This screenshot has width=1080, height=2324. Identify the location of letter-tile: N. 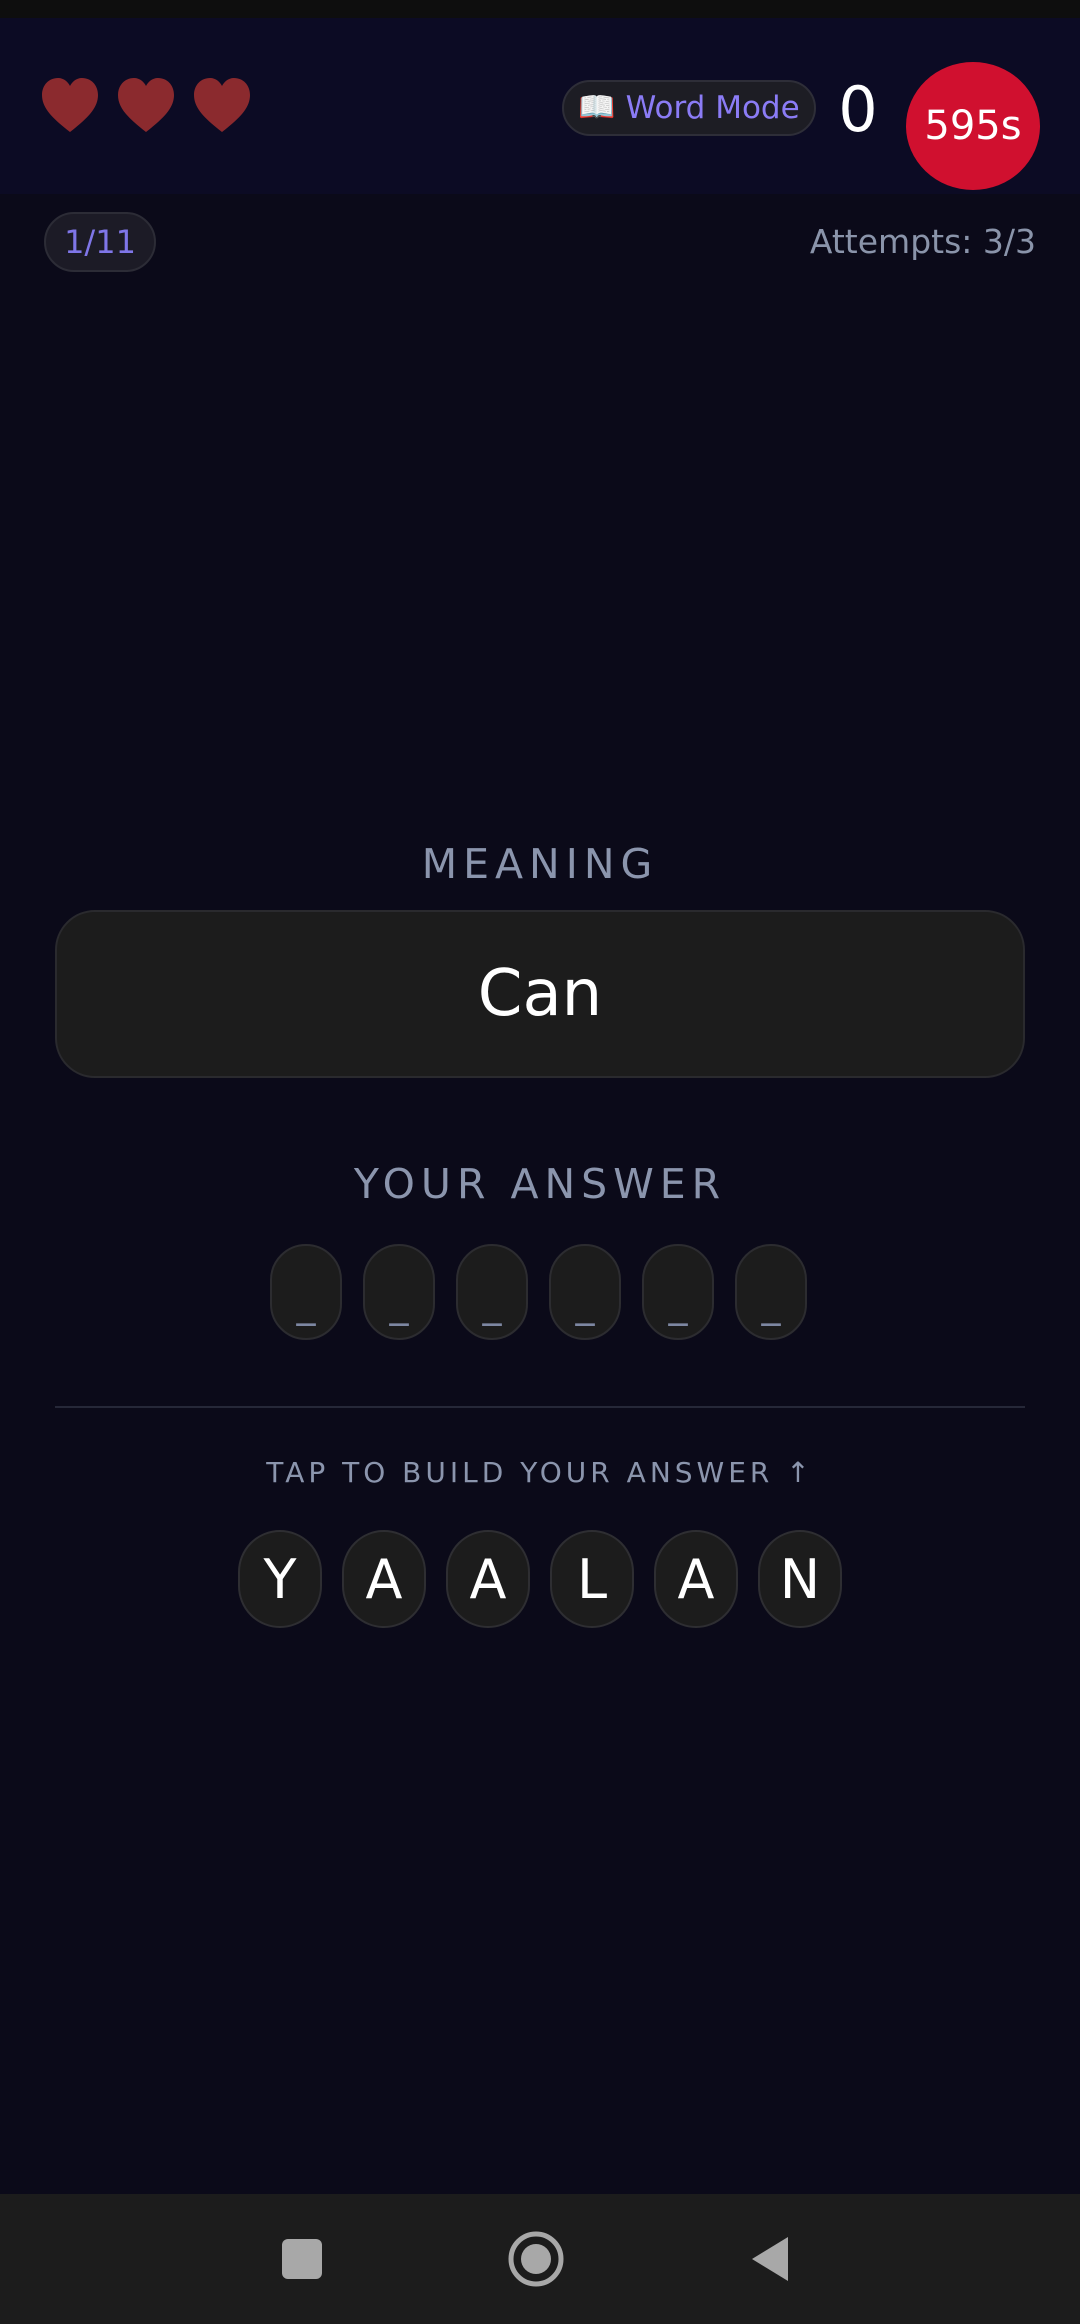
(800, 1579).